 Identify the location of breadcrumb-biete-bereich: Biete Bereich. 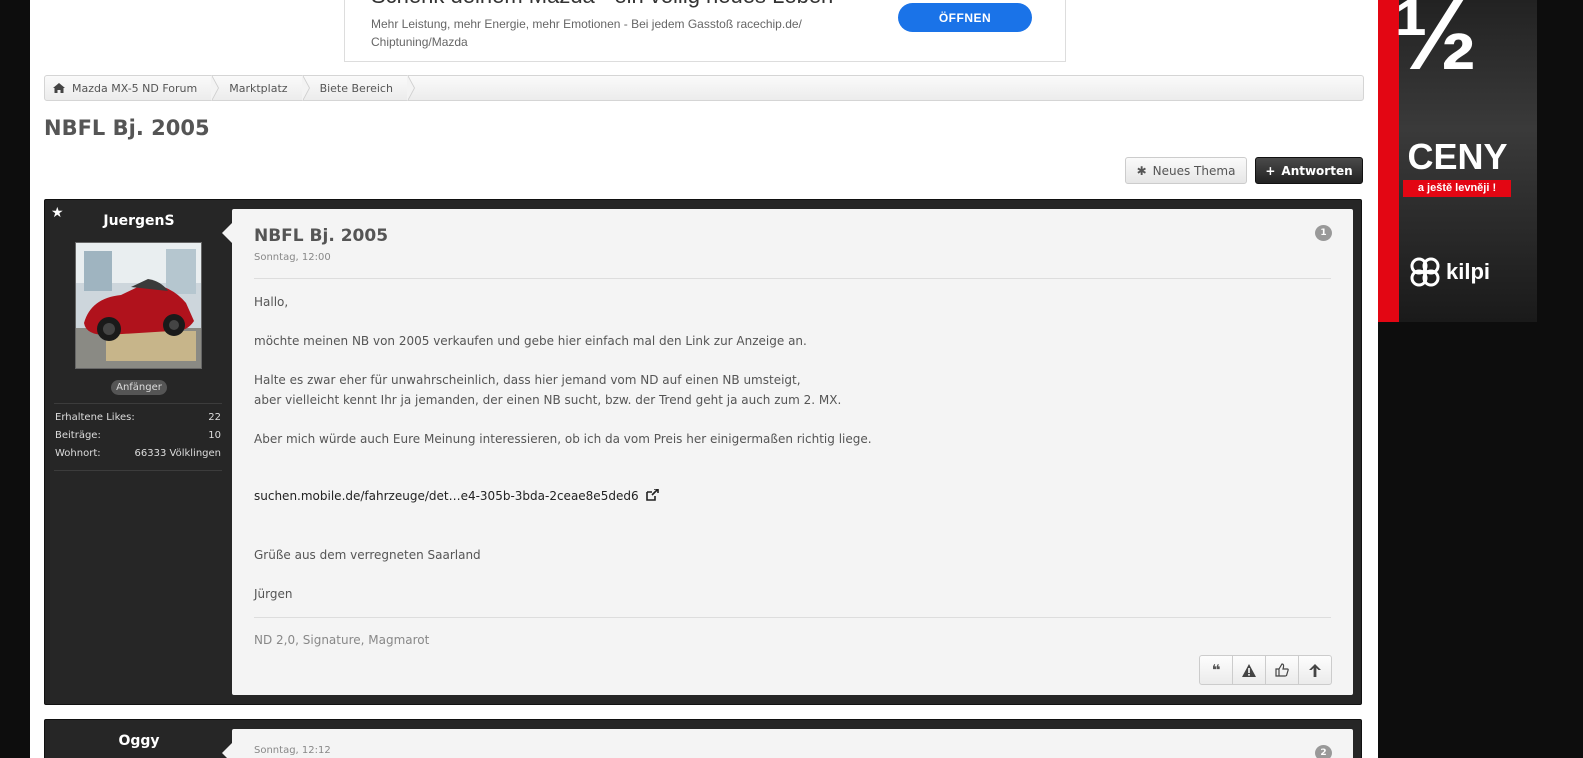
(360, 88).